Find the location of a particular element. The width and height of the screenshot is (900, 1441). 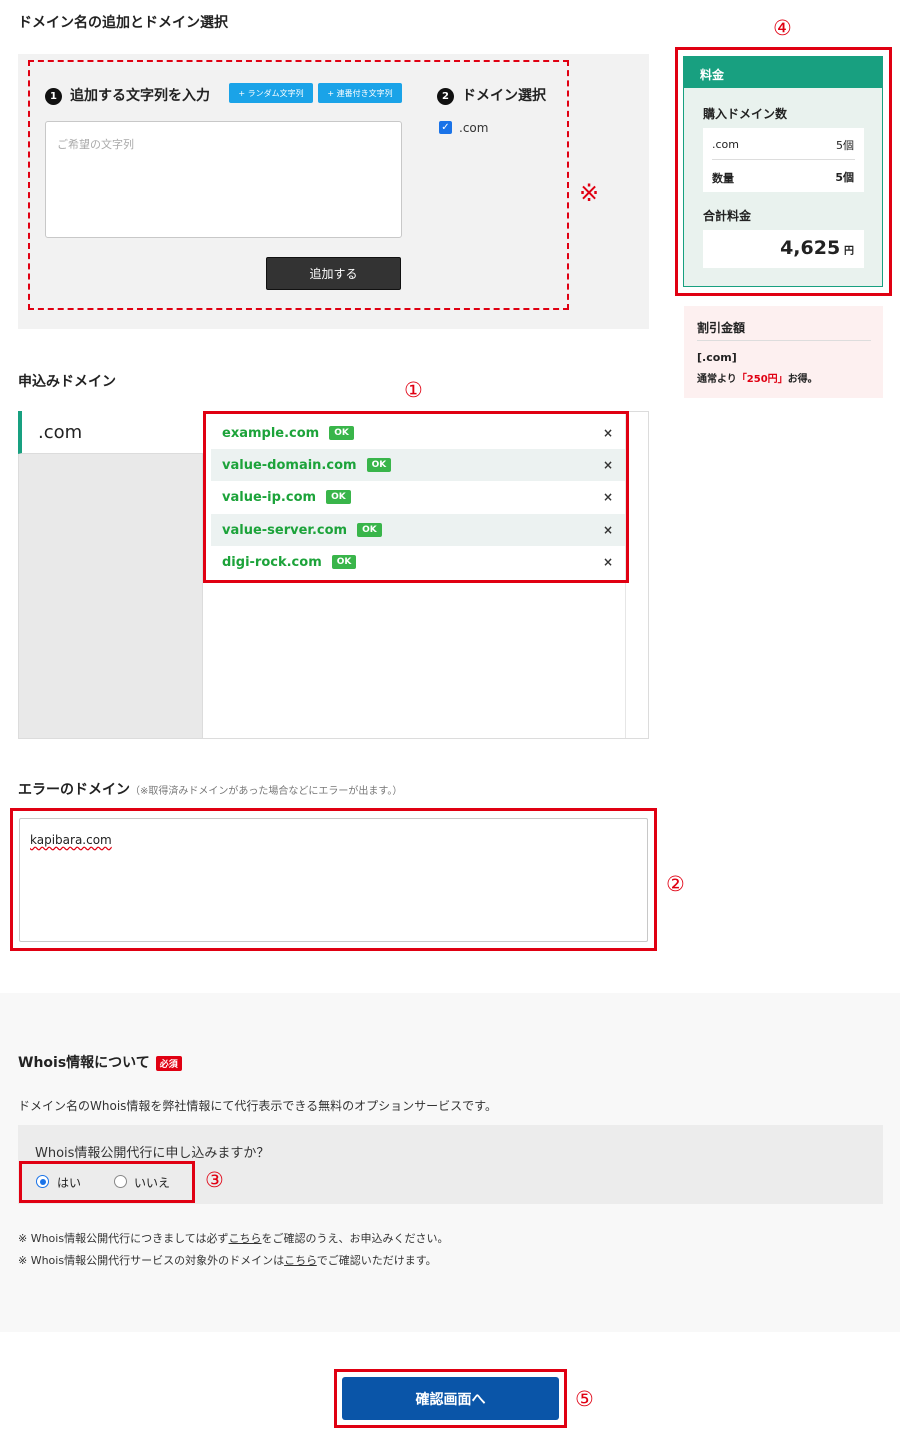

discount-amount: 「250円」 is located at coordinates (762, 379).